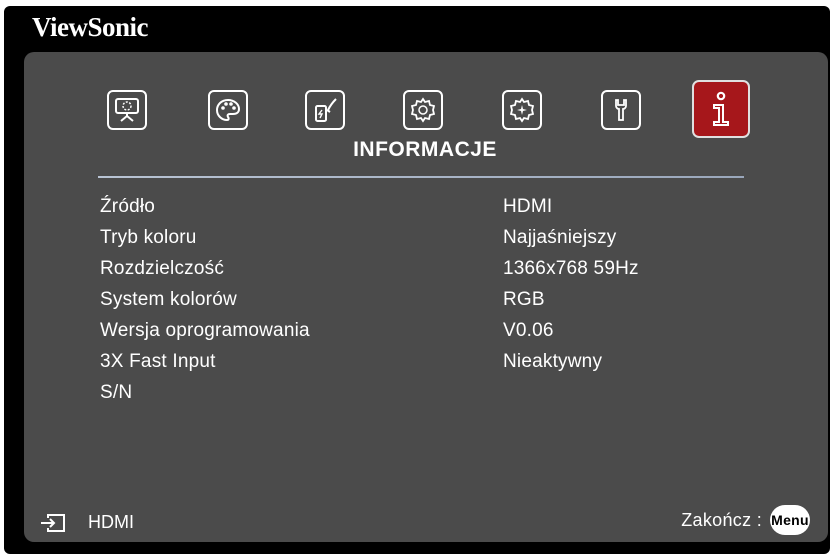 Image resolution: width=832 pixels, height=560 pixels. I want to click on menu-tab-bar, so click(416, 109).